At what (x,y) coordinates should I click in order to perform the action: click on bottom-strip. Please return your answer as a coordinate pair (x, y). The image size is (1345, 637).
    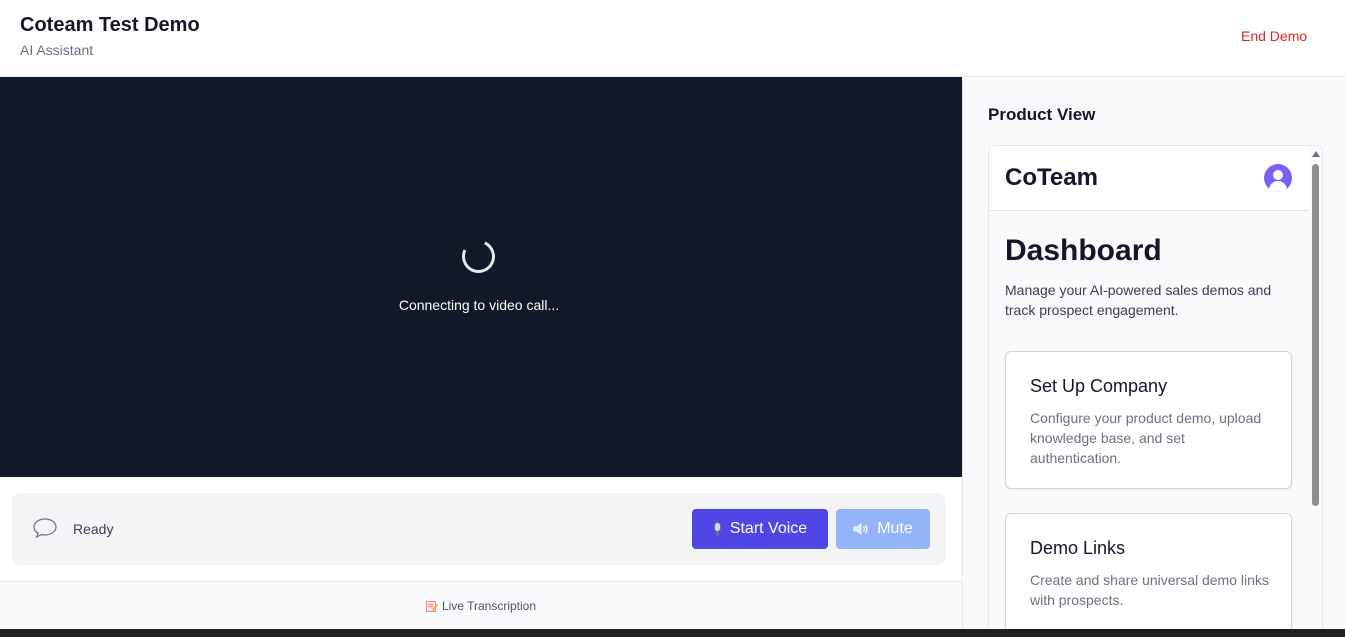
    Looking at the image, I should click on (672, 633).